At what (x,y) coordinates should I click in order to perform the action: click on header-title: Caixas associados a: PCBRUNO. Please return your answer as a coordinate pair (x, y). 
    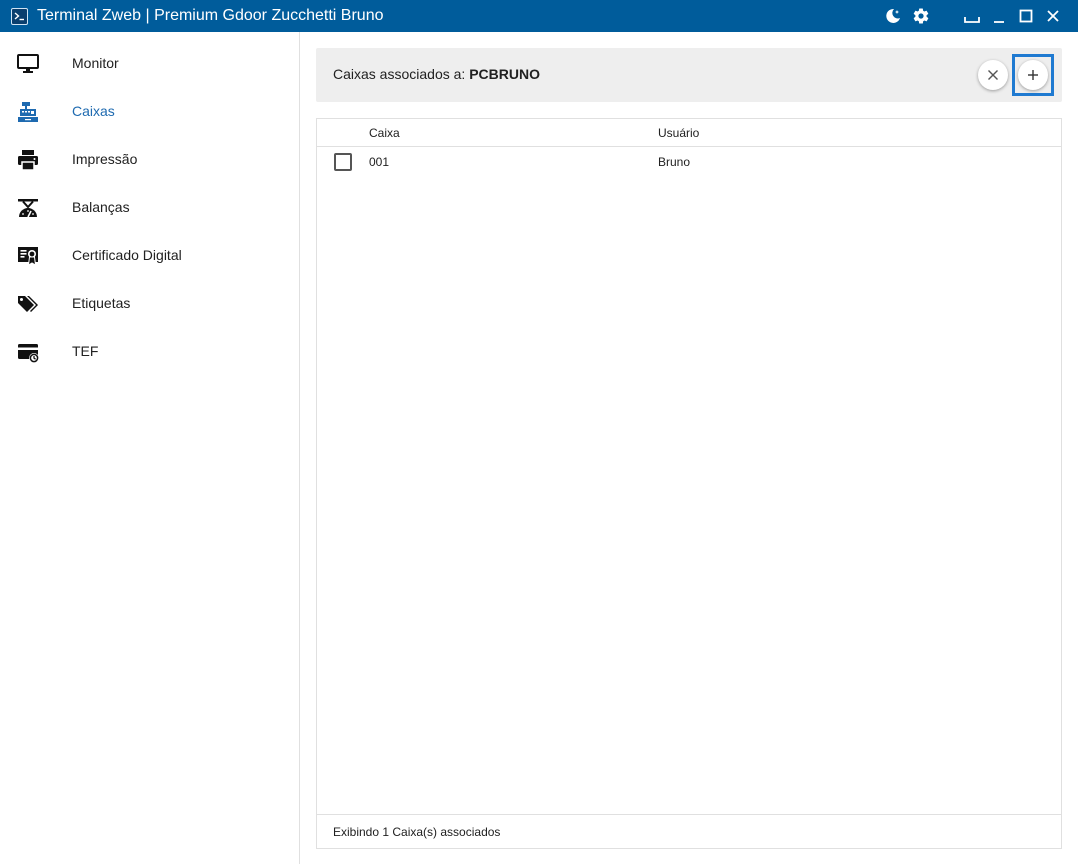
    Looking at the image, I should click on (436, 74).